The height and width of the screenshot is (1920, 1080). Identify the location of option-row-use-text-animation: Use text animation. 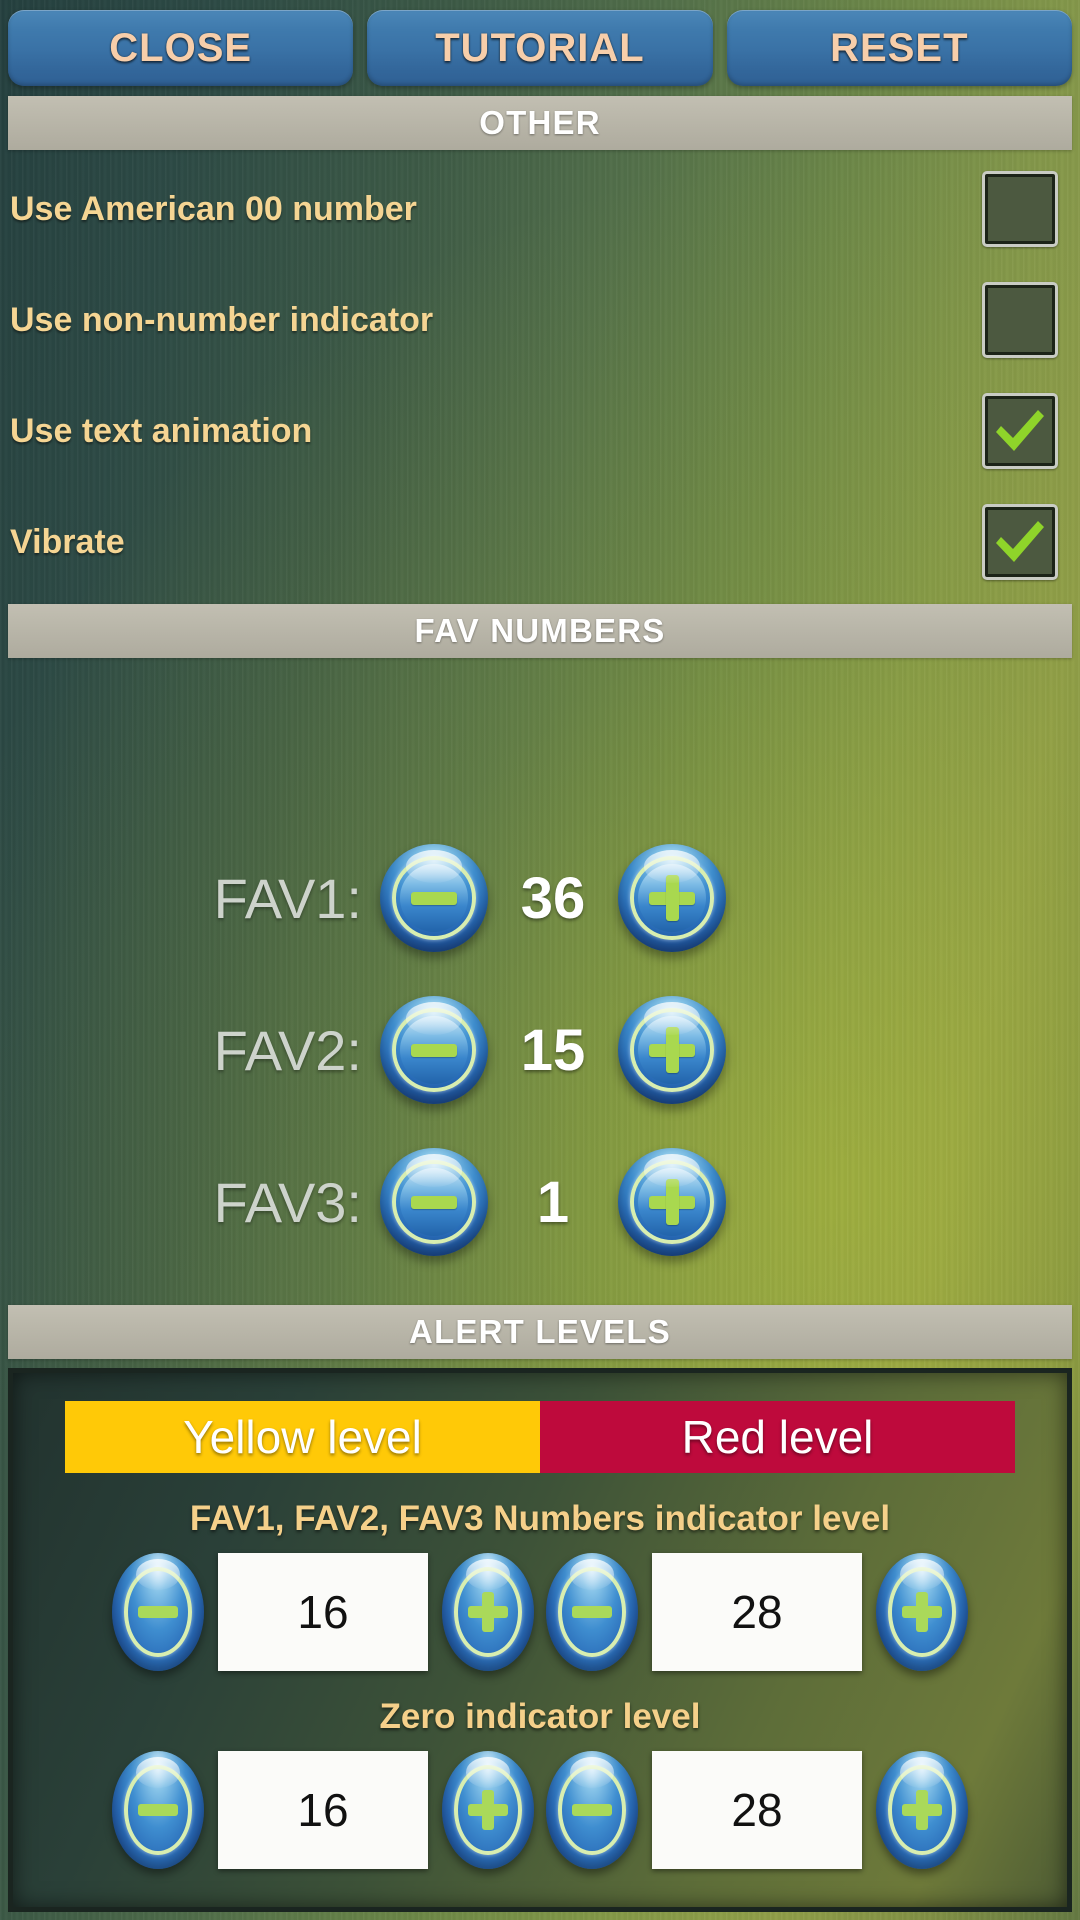
(540, 431).